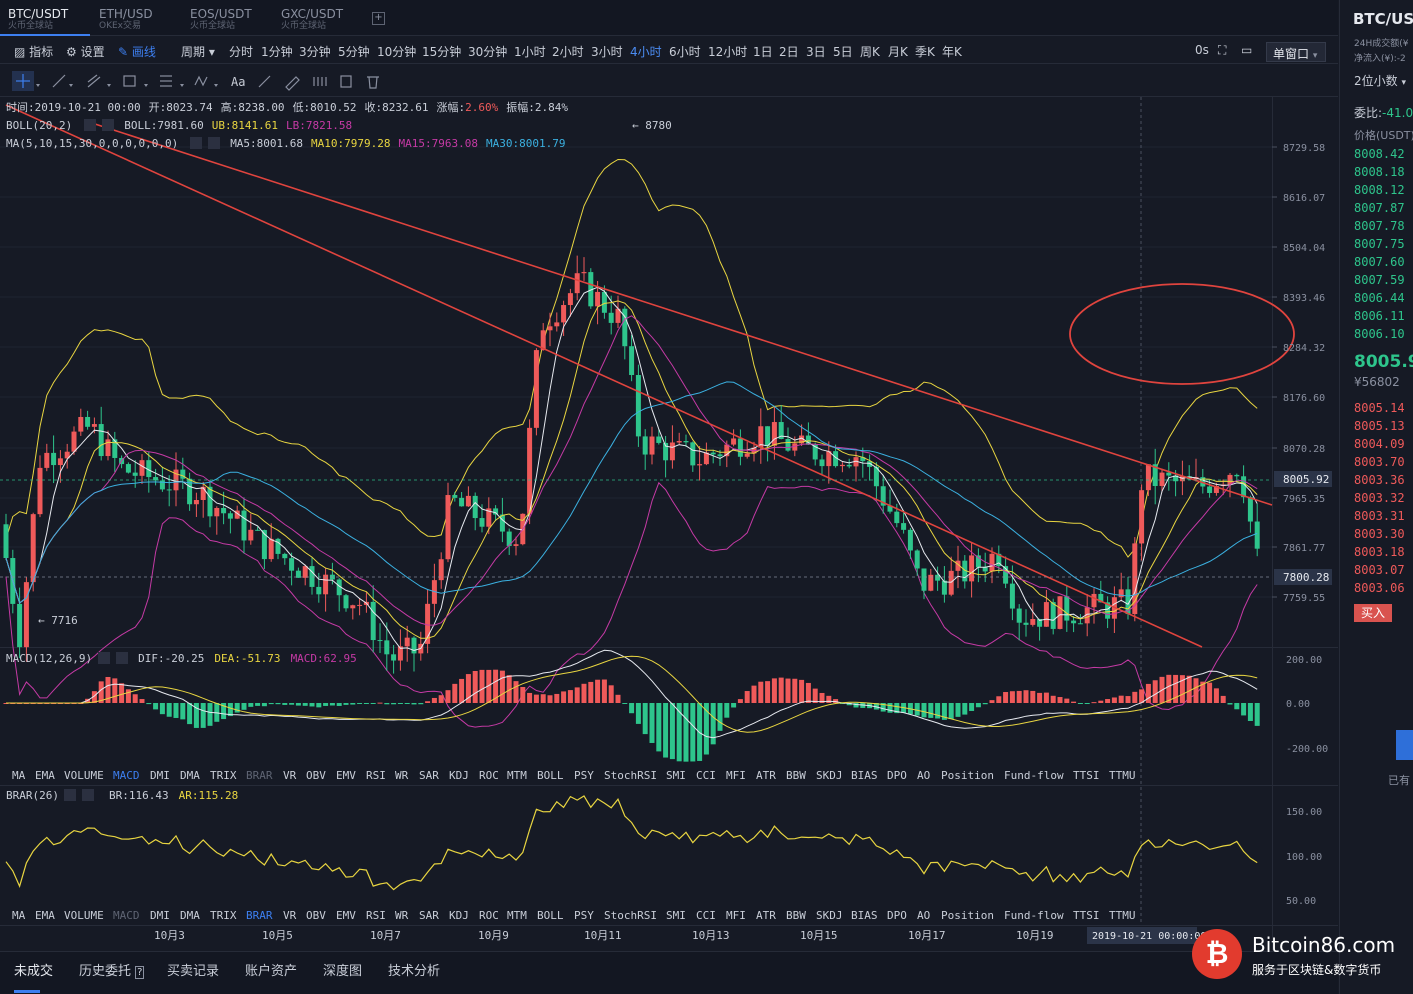 This screenshot has width=1413, height=994. I want to click on interval-month: 月K, so click(898, 51).